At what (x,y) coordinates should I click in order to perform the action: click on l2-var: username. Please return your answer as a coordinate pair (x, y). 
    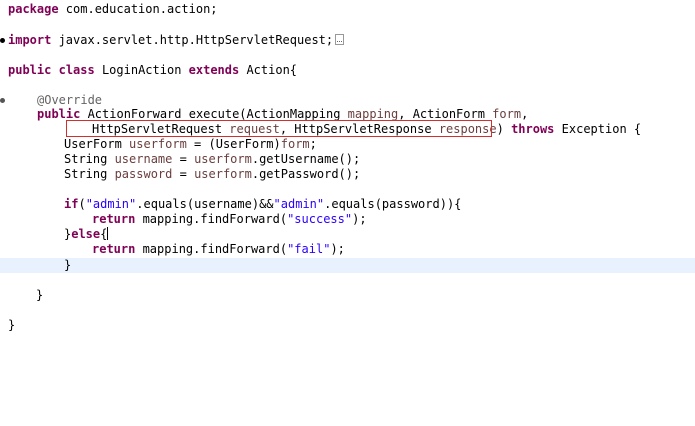
    Looking at the image, I should click on (143, 159).